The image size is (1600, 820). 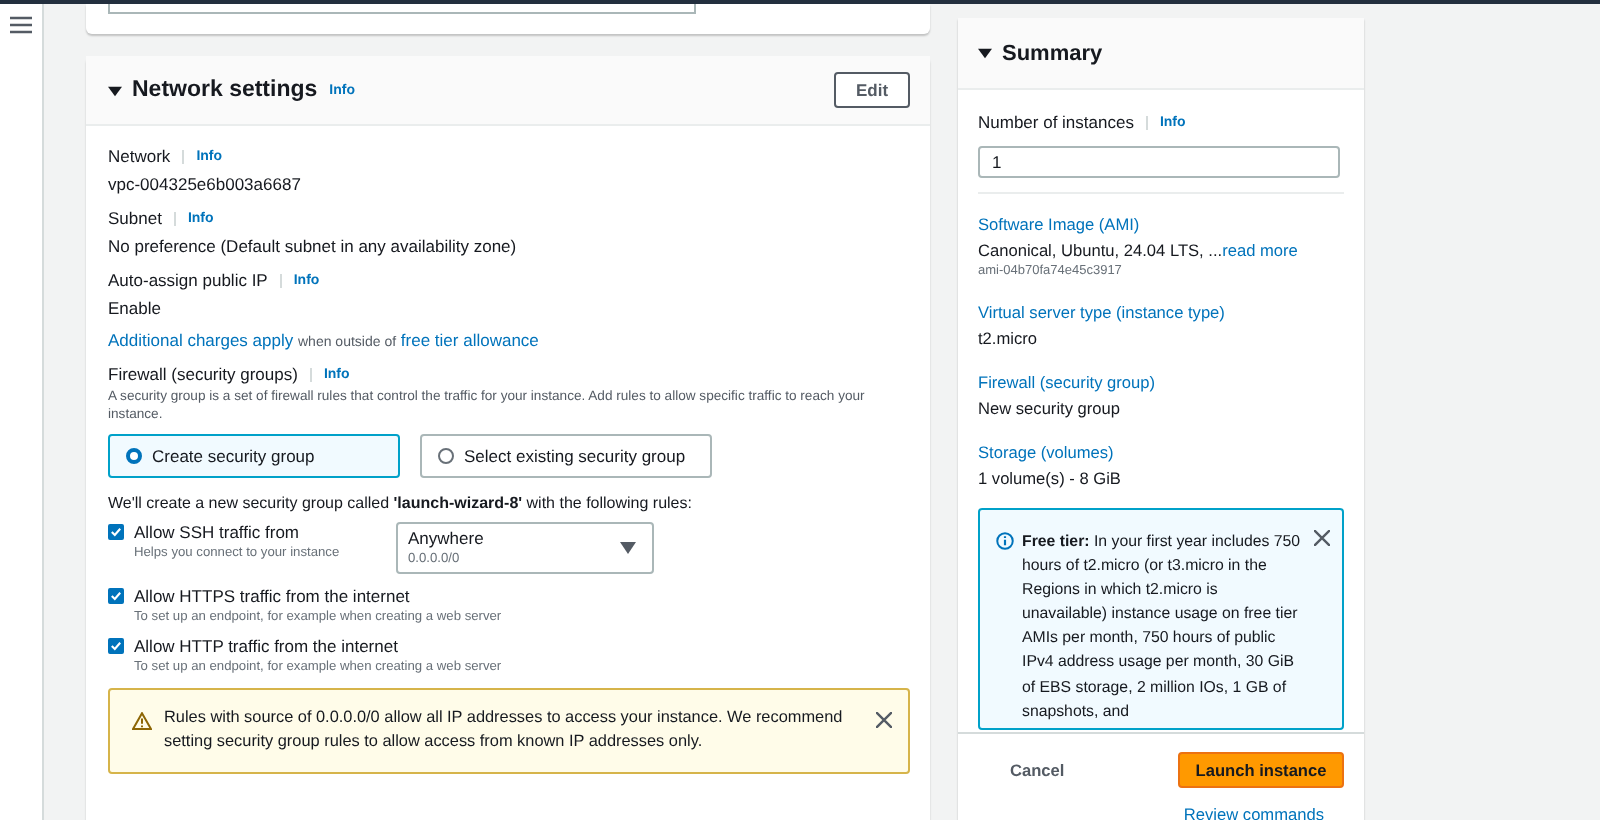 I want to click on summary-value: t2.micro, so click(x=1009, y=338).